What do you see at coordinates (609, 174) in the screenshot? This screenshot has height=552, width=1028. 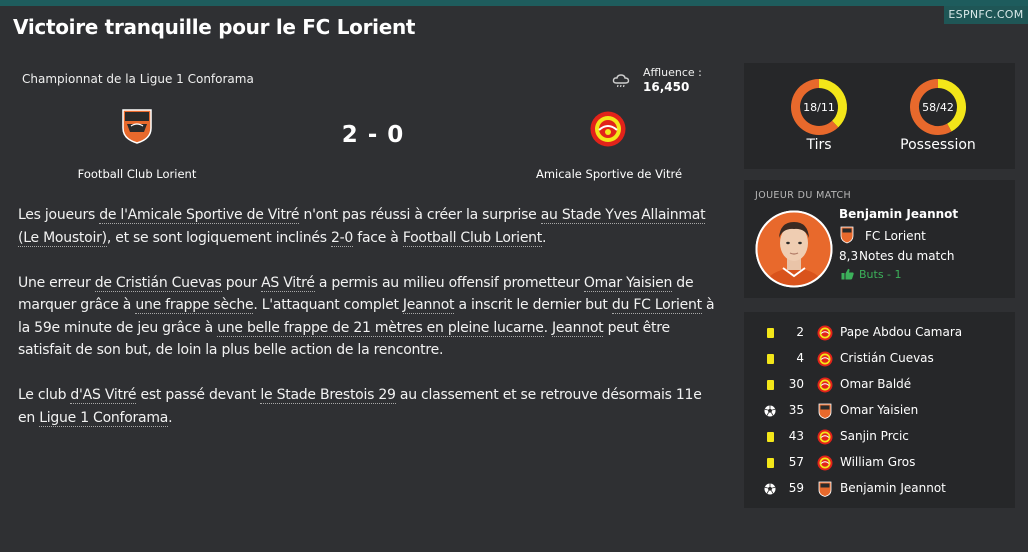 I see `away-team-name: Amicale Sportive de Vitré` at bounding box center [609, 174].